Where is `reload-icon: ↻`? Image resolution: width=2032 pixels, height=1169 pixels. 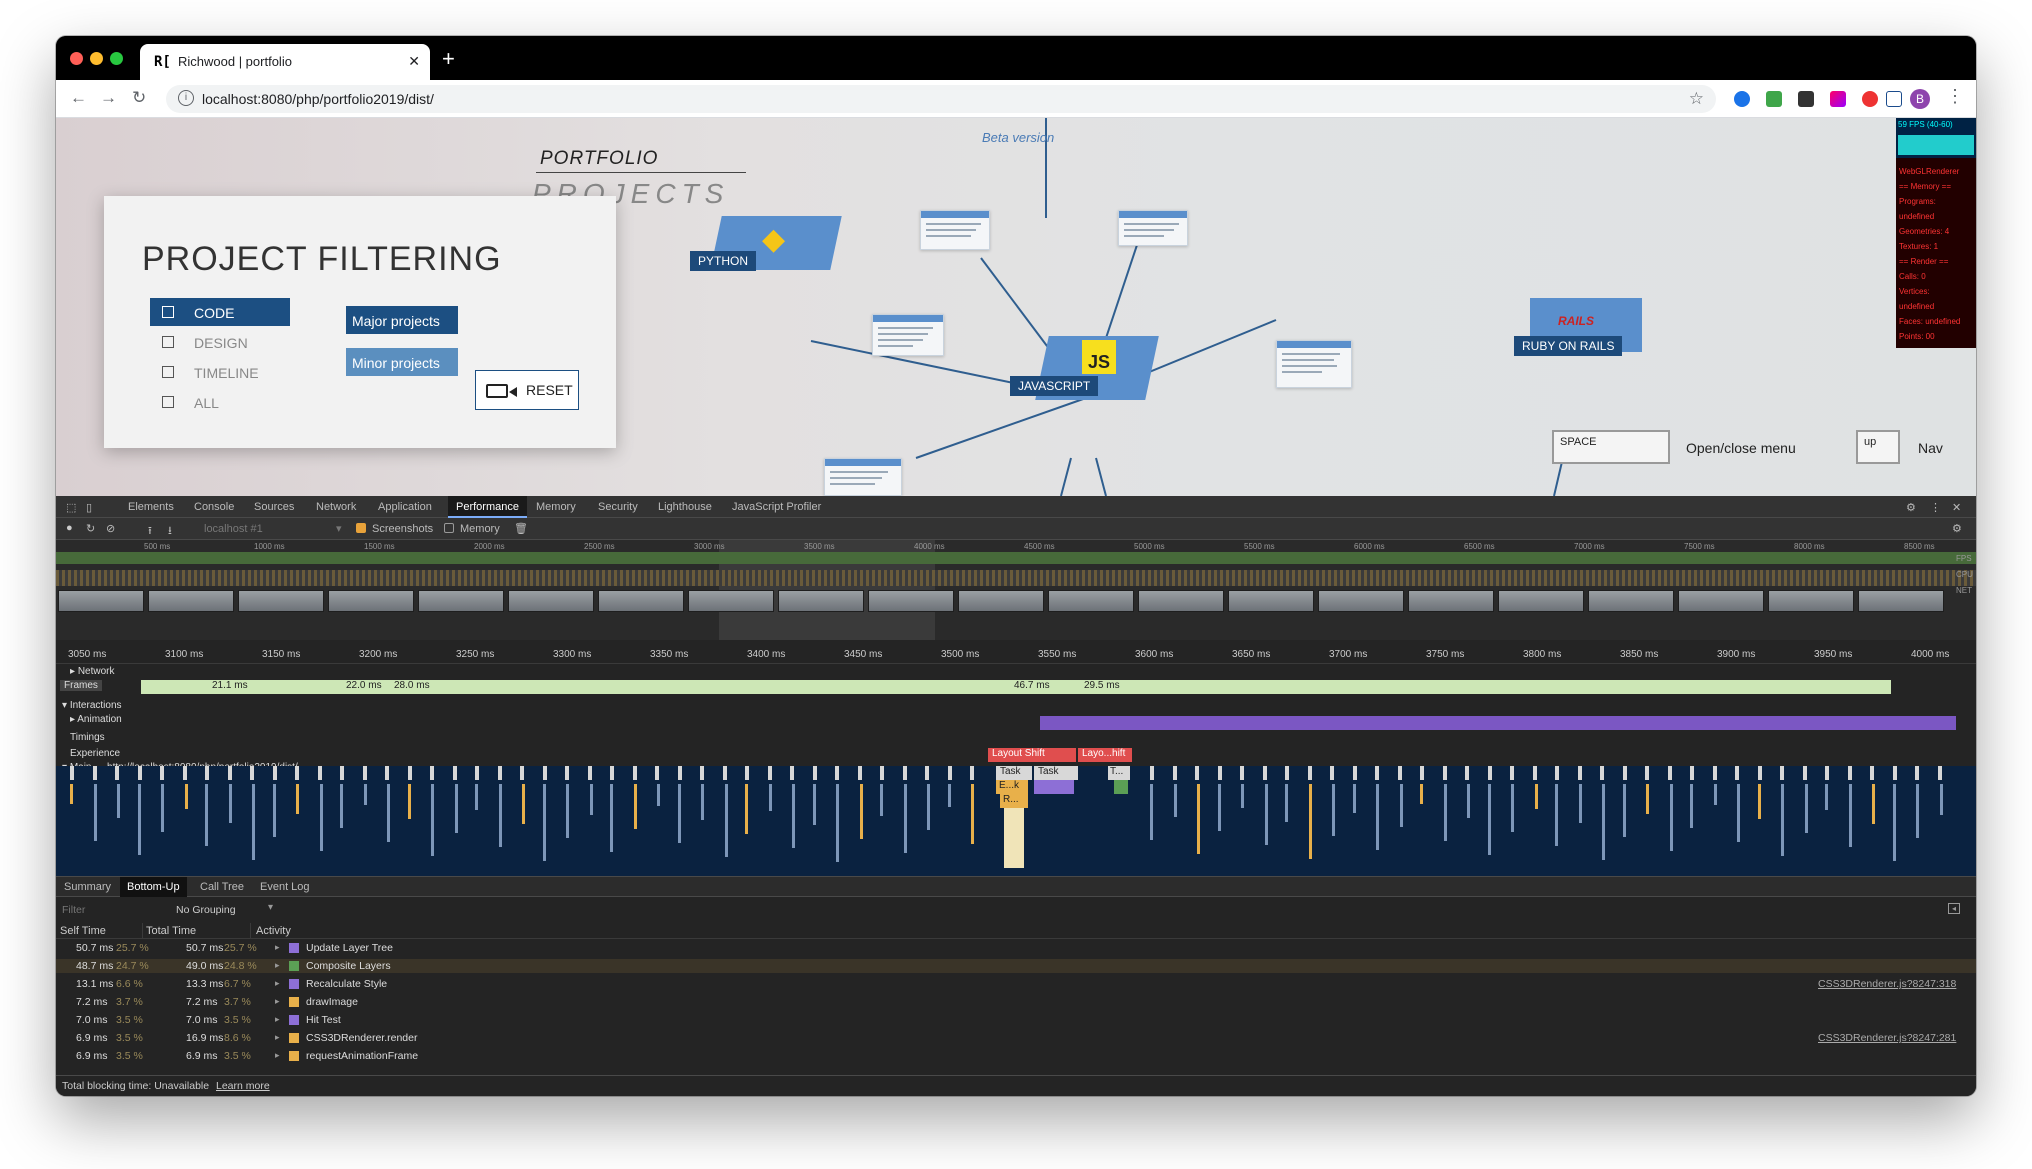
reload-icon: ↻ is located at coordinates (139, 98).